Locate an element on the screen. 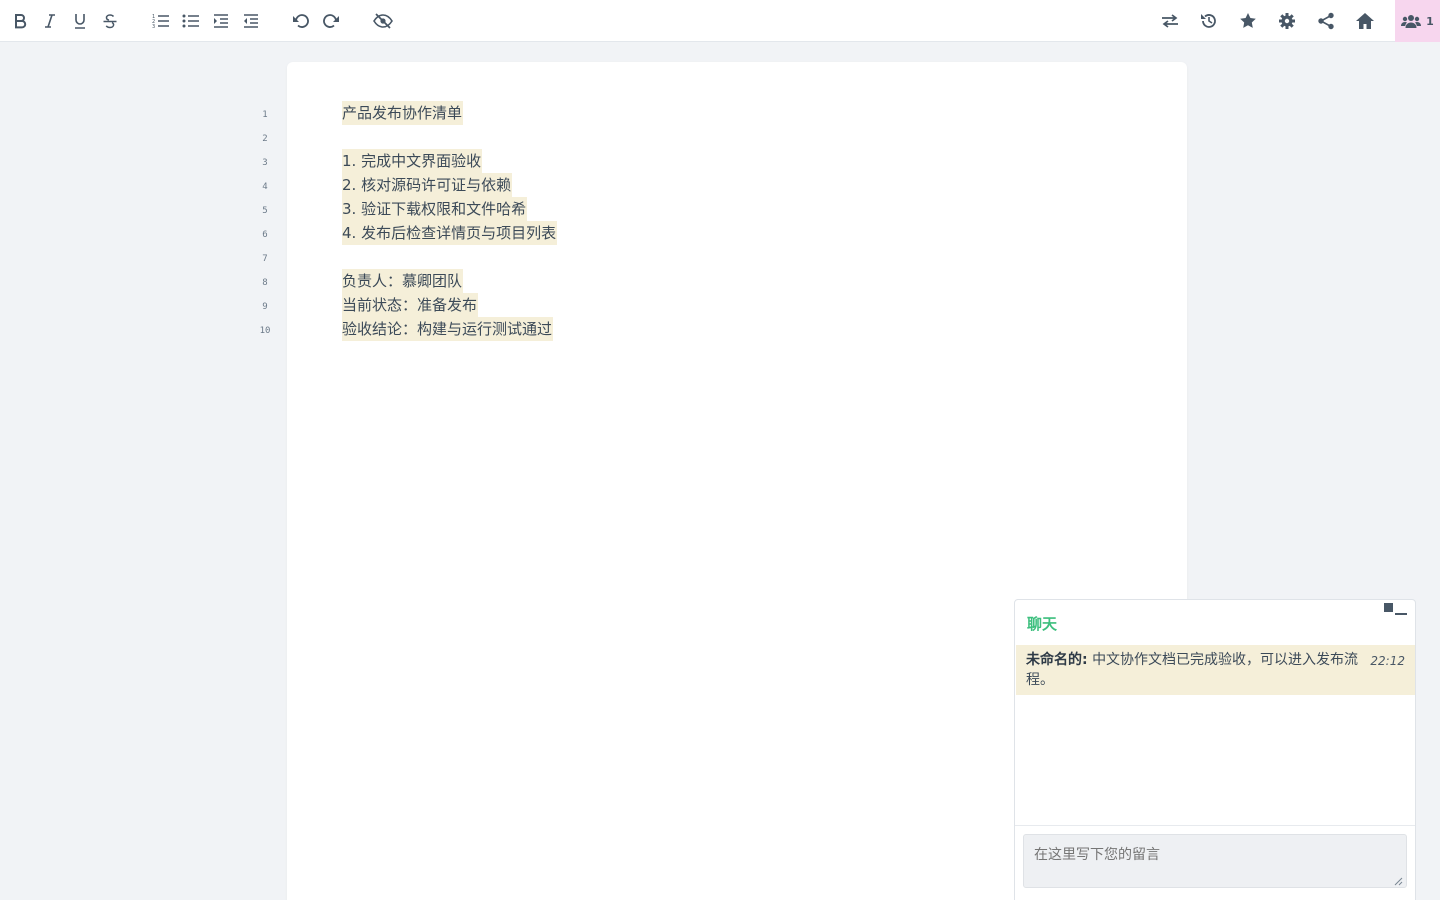  chat-message: 未命名的: 中文协作文档已完成验收，可以进入发布流程。 22:12 is located at coordinates (1215, 670).